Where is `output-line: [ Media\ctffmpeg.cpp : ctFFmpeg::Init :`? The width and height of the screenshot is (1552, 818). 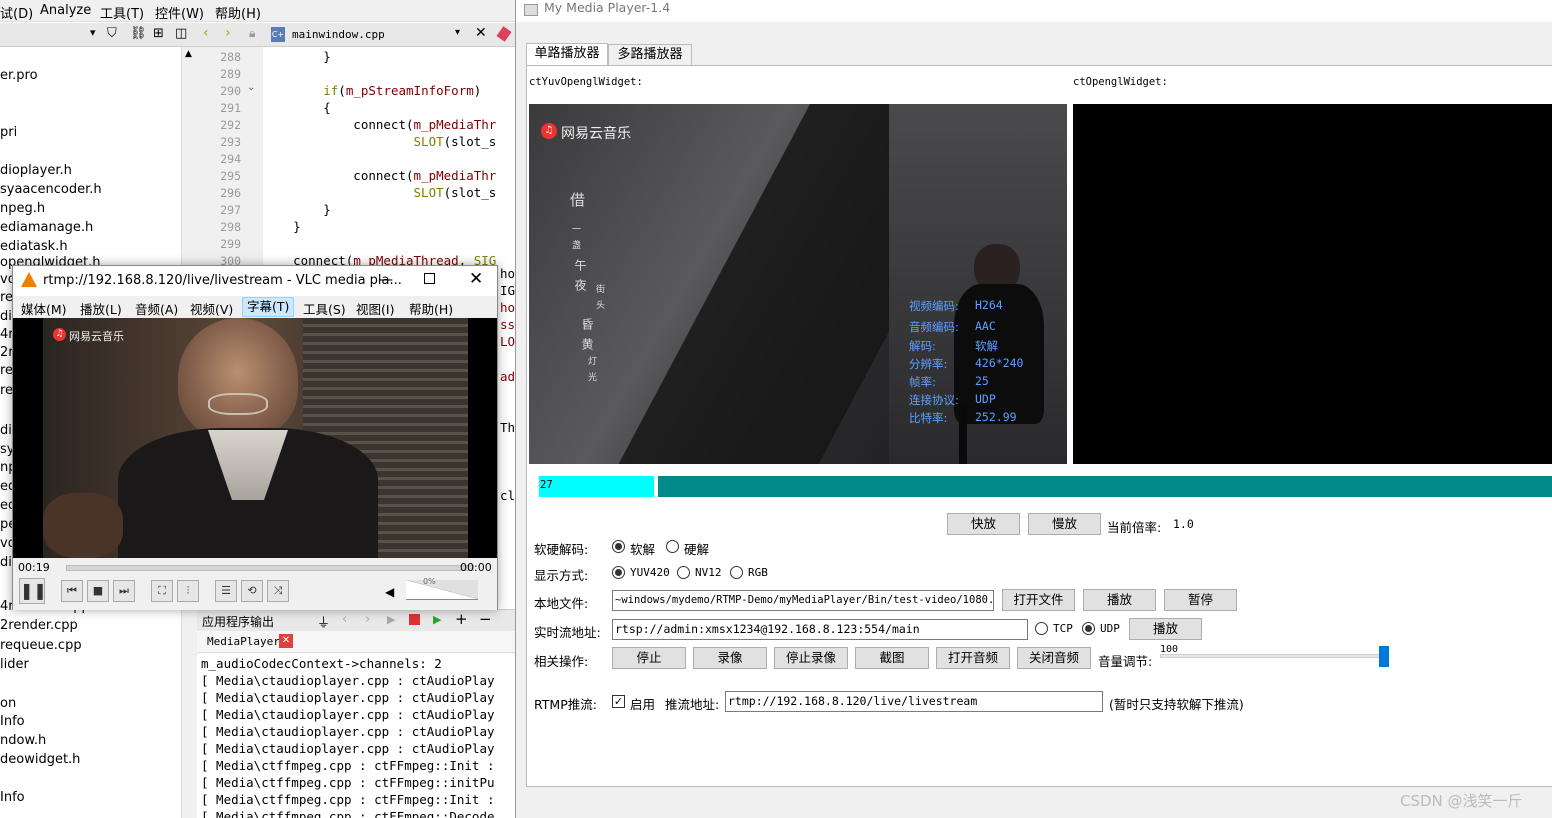 output-line: [ Media\ctffmpeg.cpp : ctFFmpeg::Init : is located at coordinates (348, 799).